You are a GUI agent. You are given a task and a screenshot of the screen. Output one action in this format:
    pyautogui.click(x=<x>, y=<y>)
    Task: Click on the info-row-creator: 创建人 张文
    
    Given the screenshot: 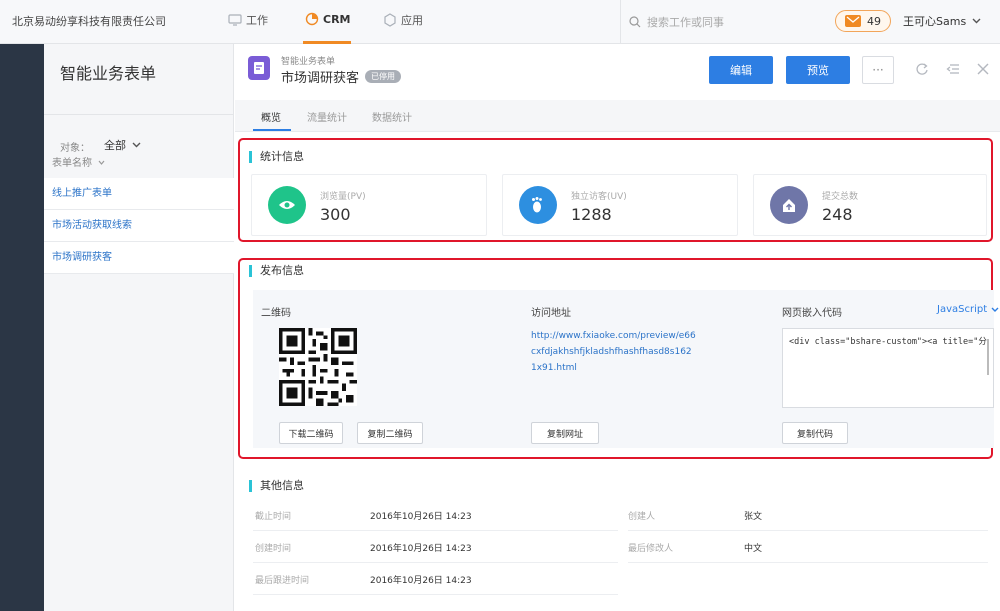 What is the action you would take?
    pyautogui.click(x=808, y=516)
    